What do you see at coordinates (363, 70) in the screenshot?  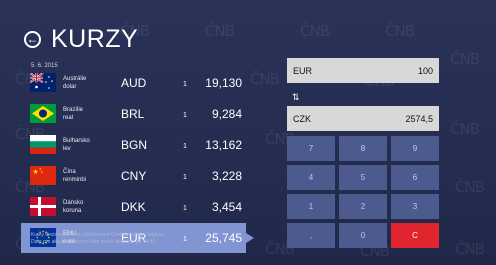 I see `from-currency-field: EUR 100` at bounding box center [363, 70].